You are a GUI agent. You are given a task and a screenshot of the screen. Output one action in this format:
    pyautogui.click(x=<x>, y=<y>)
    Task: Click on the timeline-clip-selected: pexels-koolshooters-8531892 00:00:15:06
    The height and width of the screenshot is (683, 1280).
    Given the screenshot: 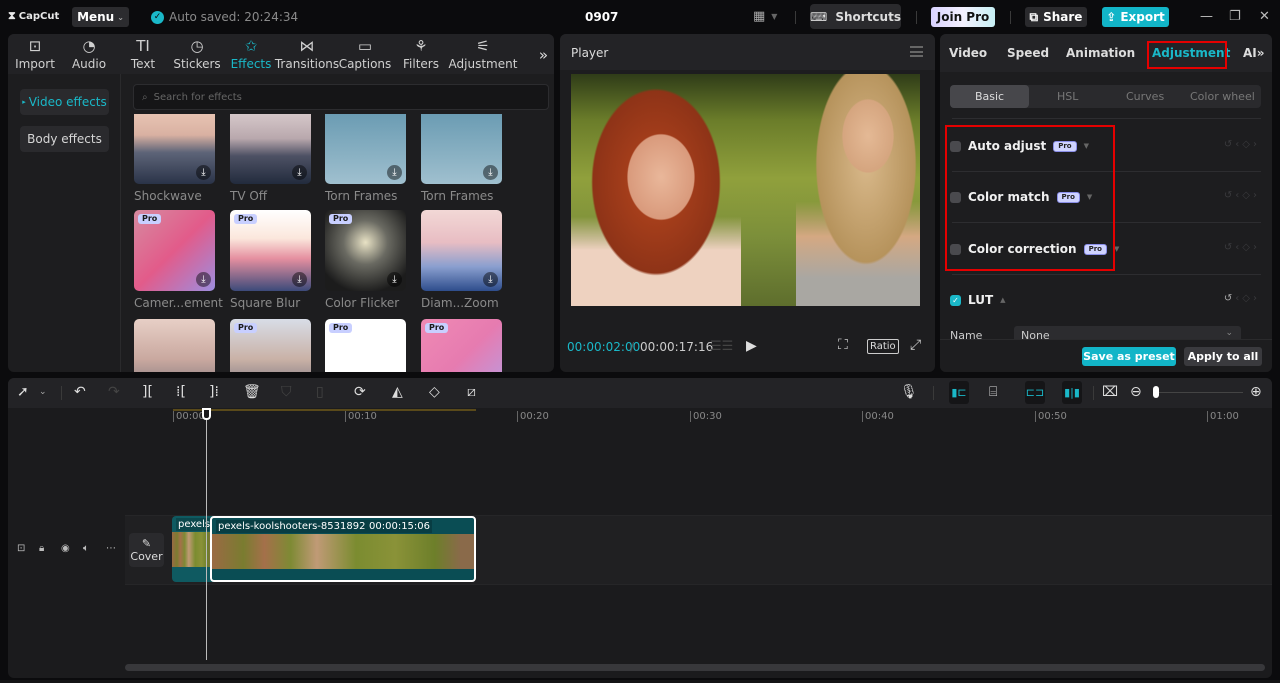 What is the action you would take?
    pyautogui.click(x=343, y=549)
    